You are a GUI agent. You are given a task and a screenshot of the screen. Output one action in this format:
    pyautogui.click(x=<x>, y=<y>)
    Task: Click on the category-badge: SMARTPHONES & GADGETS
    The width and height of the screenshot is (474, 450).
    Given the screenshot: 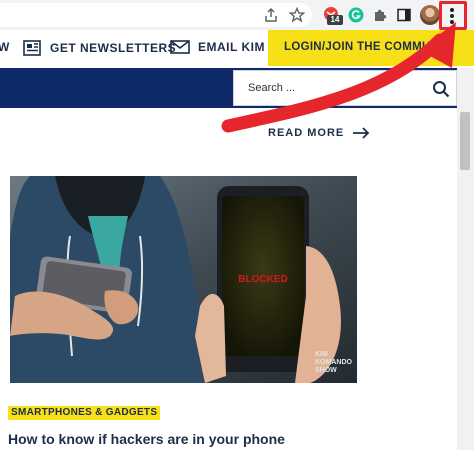 What is the action you would take?
    pyautogui.click(x=84, y=413)
    